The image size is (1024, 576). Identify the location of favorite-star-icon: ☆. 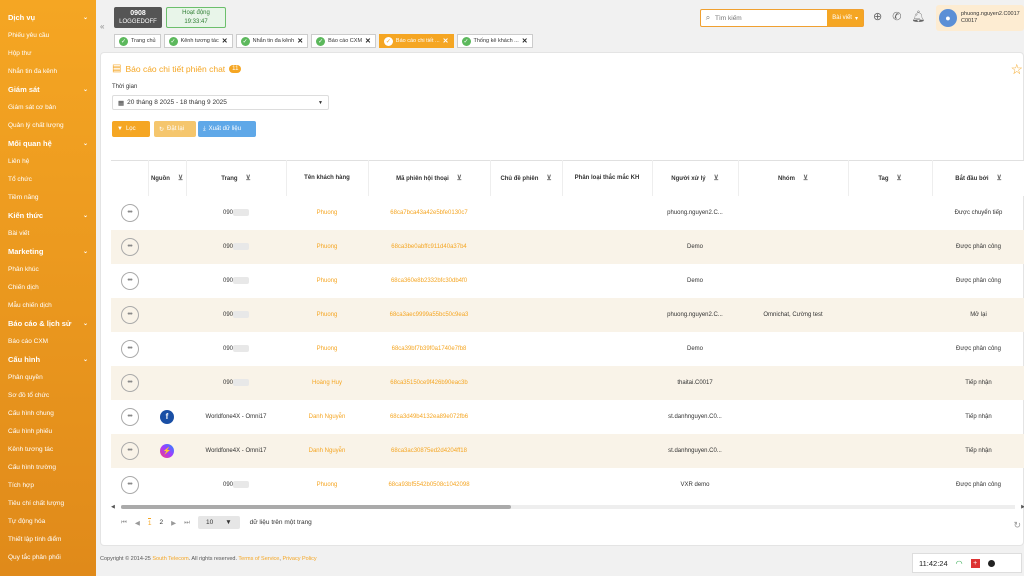
(1016, 69).